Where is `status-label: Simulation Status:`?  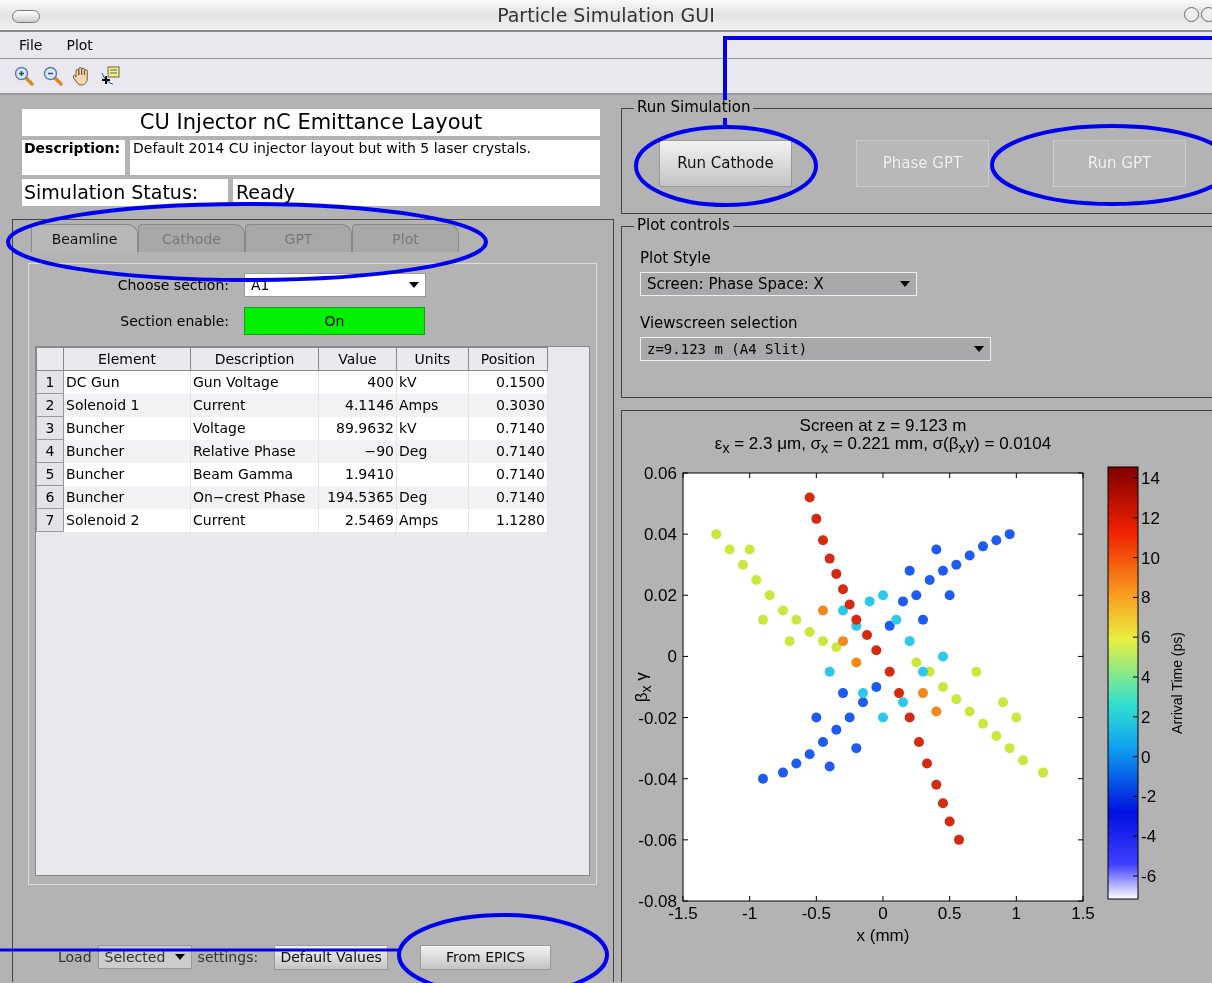 status-label: Simulation Status: is located at coordinates (125, 192).